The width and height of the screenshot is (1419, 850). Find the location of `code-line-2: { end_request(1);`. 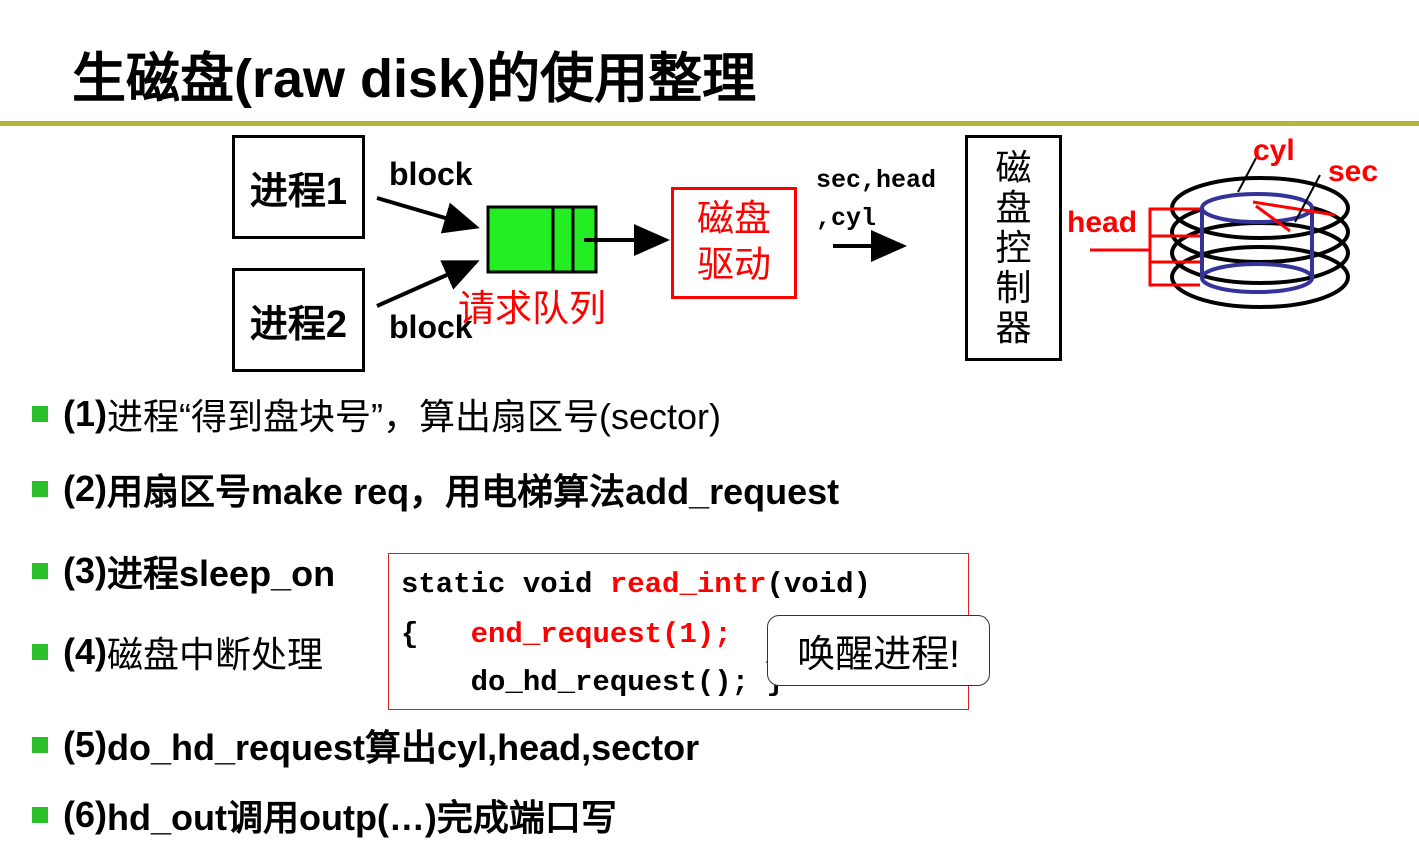

code-line-2: { end_request(1); is located at coordinates (566, 634).